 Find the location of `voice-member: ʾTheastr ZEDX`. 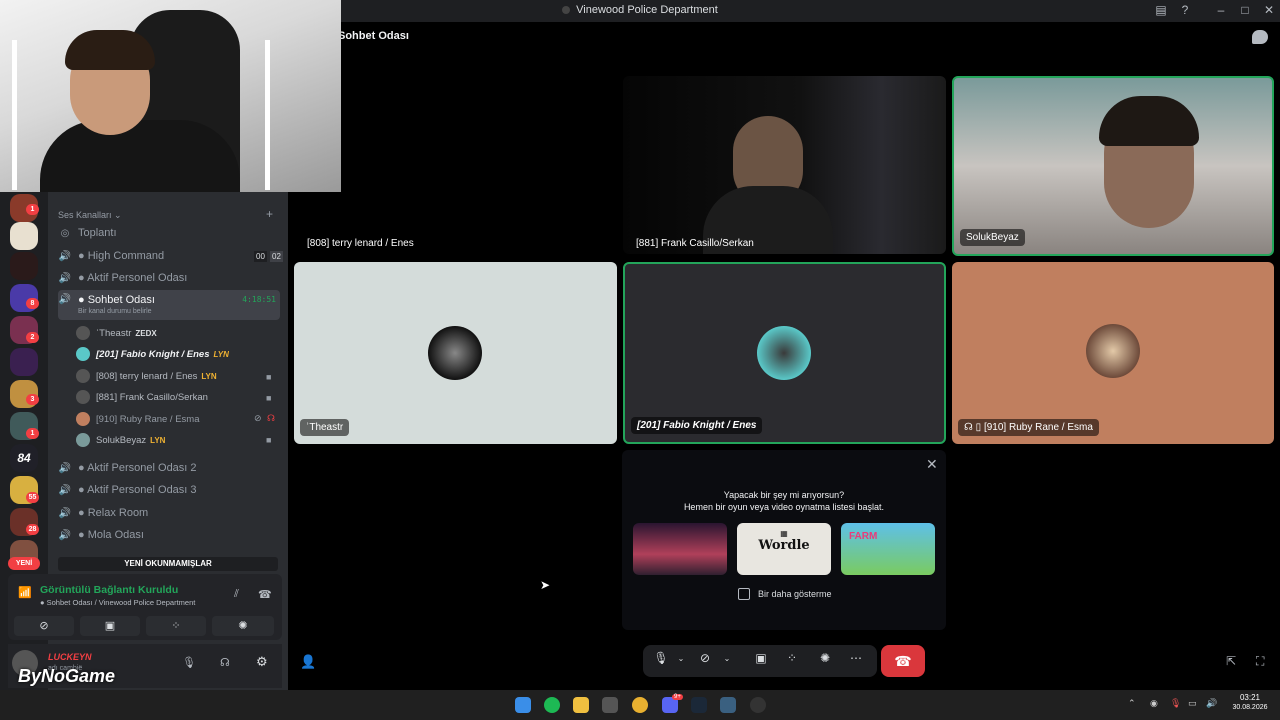

voice-member: ʾTheastr ZEDX is located at coordinates (116, 333).